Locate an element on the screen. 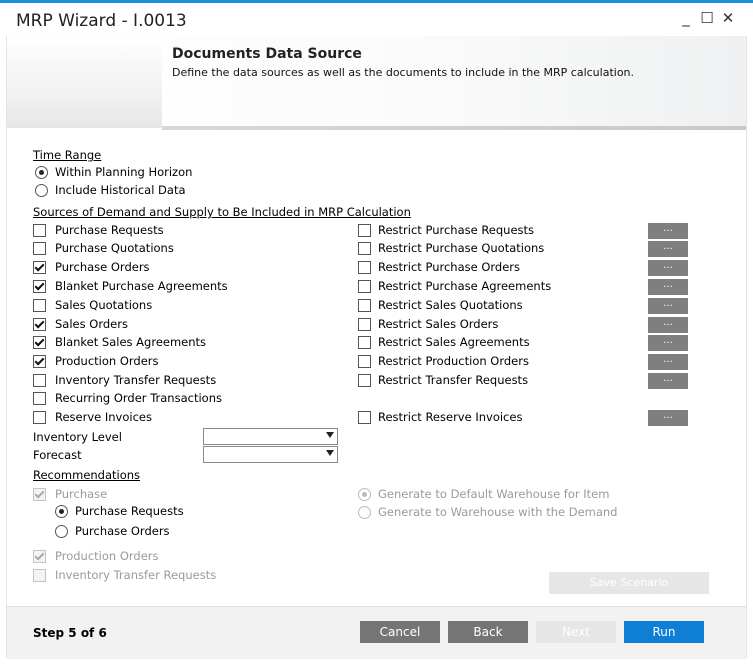 The width and height of the screenshot is (753, 664). sales-quotations-checkbox is located at coordinates (39, 305).